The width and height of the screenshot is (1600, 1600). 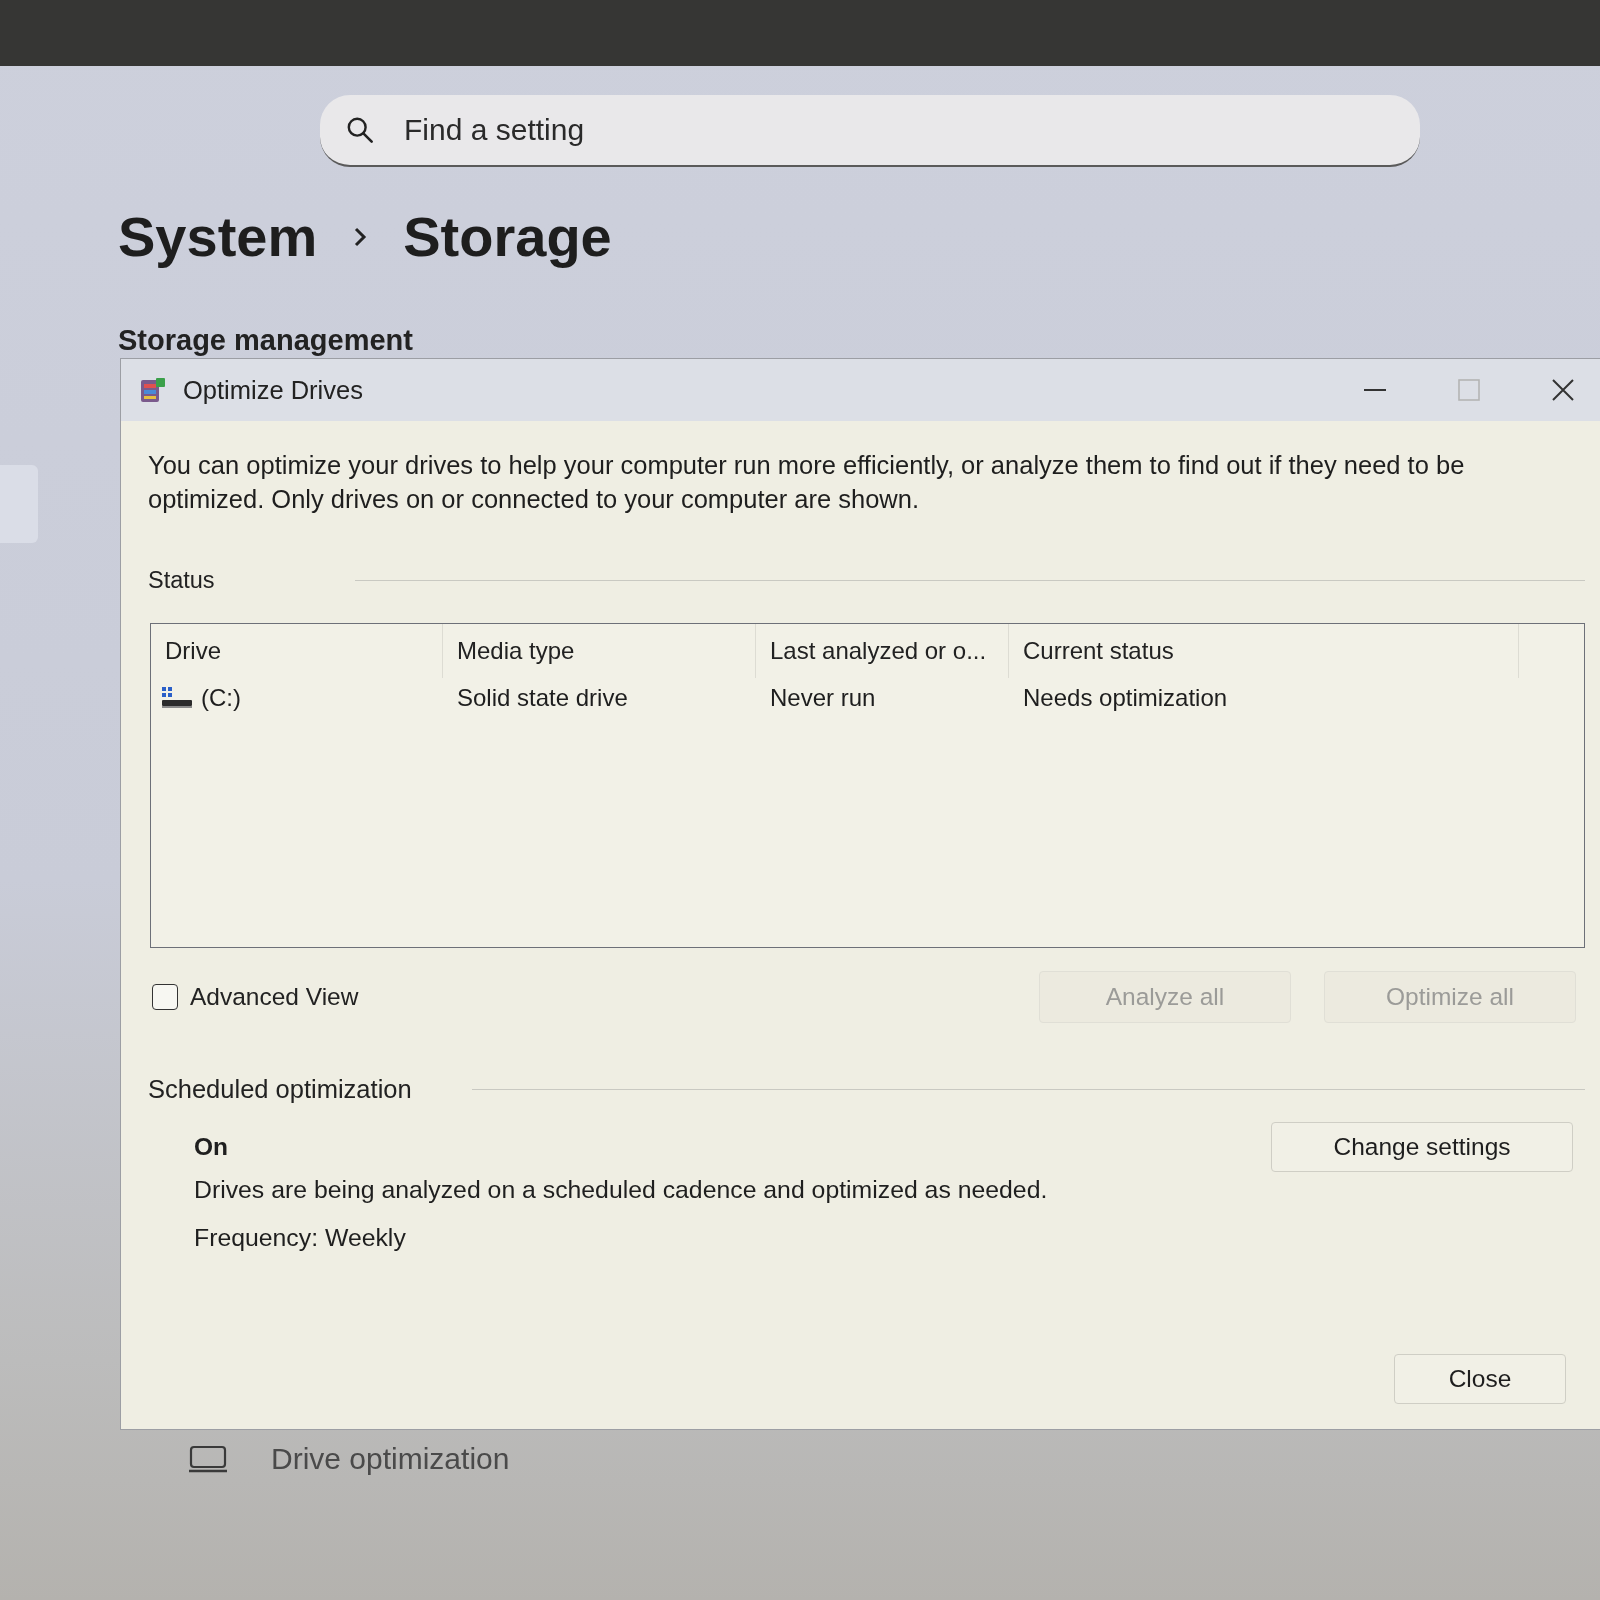 I want to click on column-header: Drive, so click(x=297, y=651).